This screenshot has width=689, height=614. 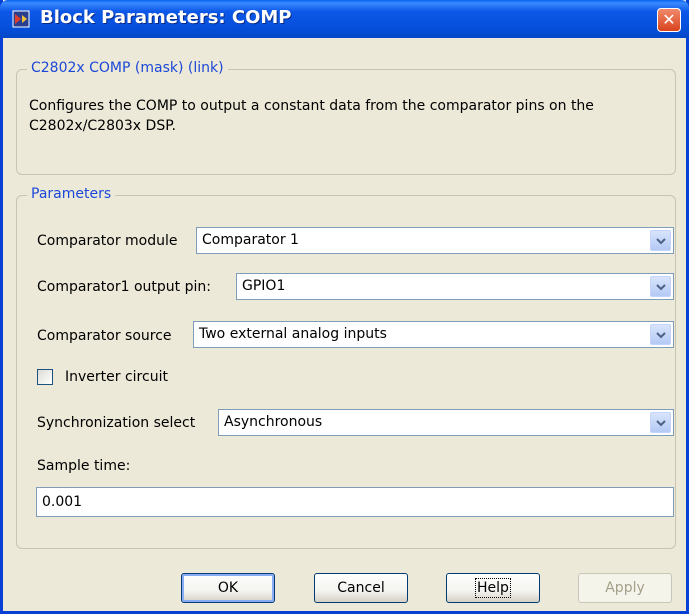 What do you see at coordinates (250, 240) in the screenshot?
I see `comparator-module-value: Comparator 1` at bounding box center [250, 240].